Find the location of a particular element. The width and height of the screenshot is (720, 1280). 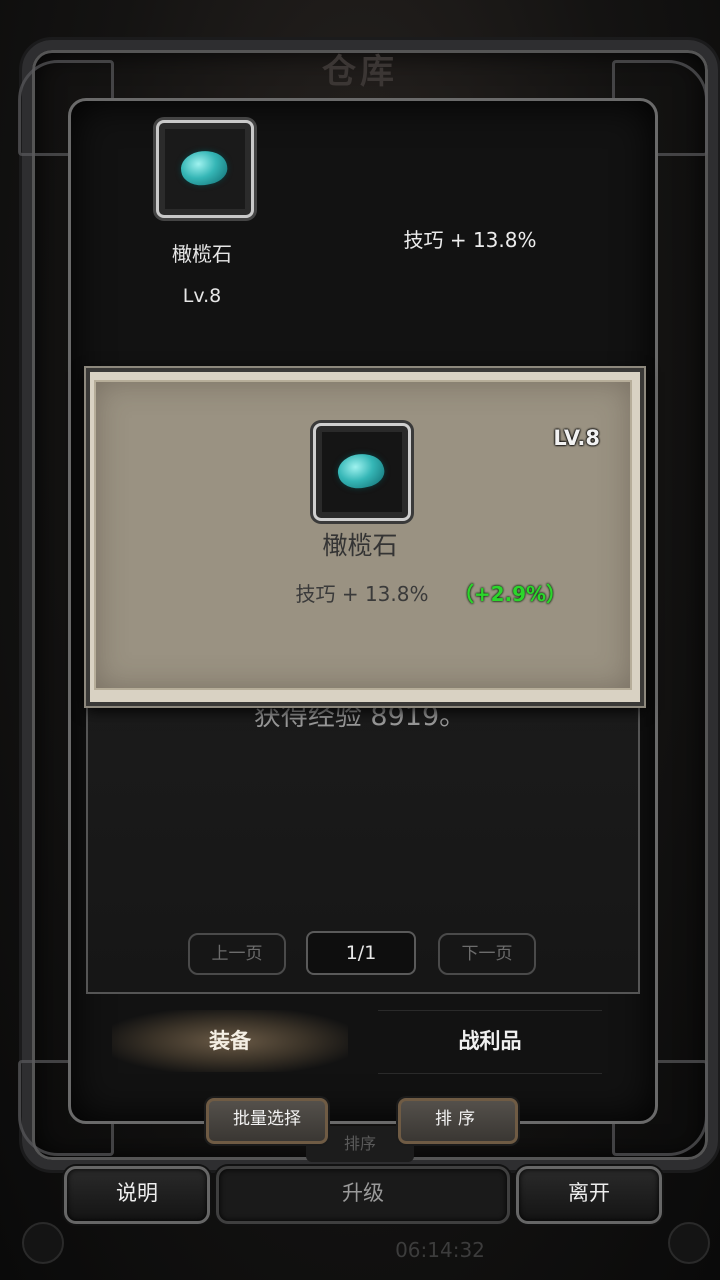

page-indicator: 1/1 is located at coordinates (361, 953).